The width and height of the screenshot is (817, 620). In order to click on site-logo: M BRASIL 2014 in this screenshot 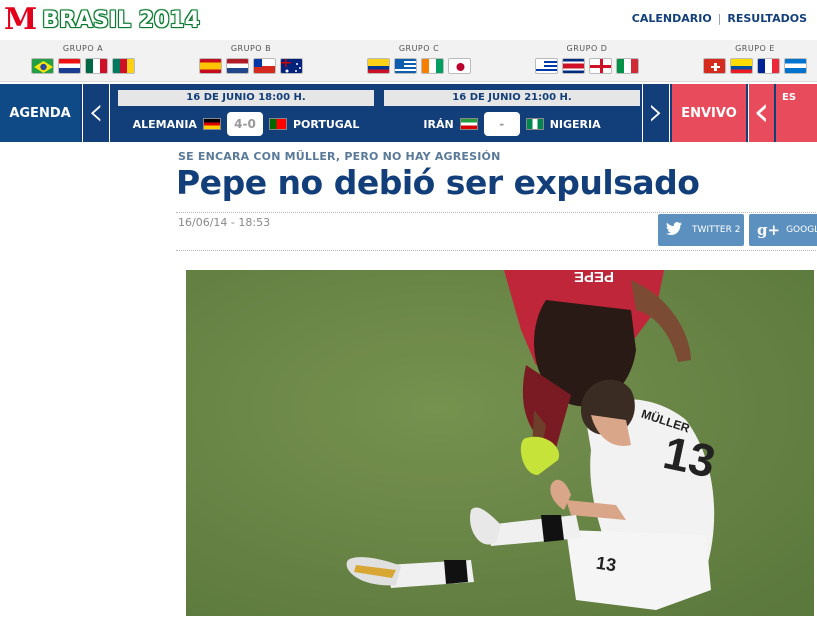, I will do `click(102, 20)`.